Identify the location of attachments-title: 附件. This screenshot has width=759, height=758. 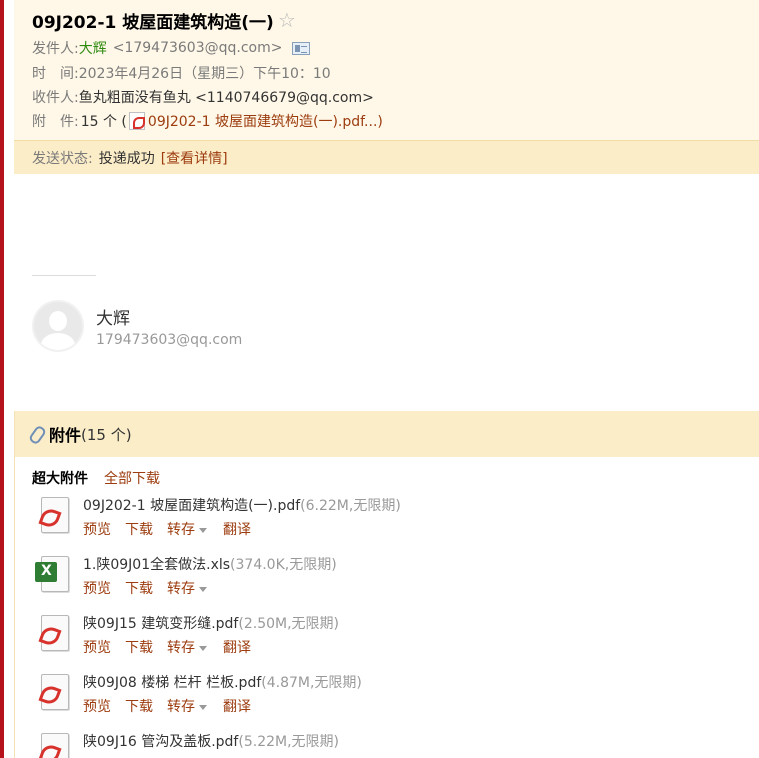
(65, 435).